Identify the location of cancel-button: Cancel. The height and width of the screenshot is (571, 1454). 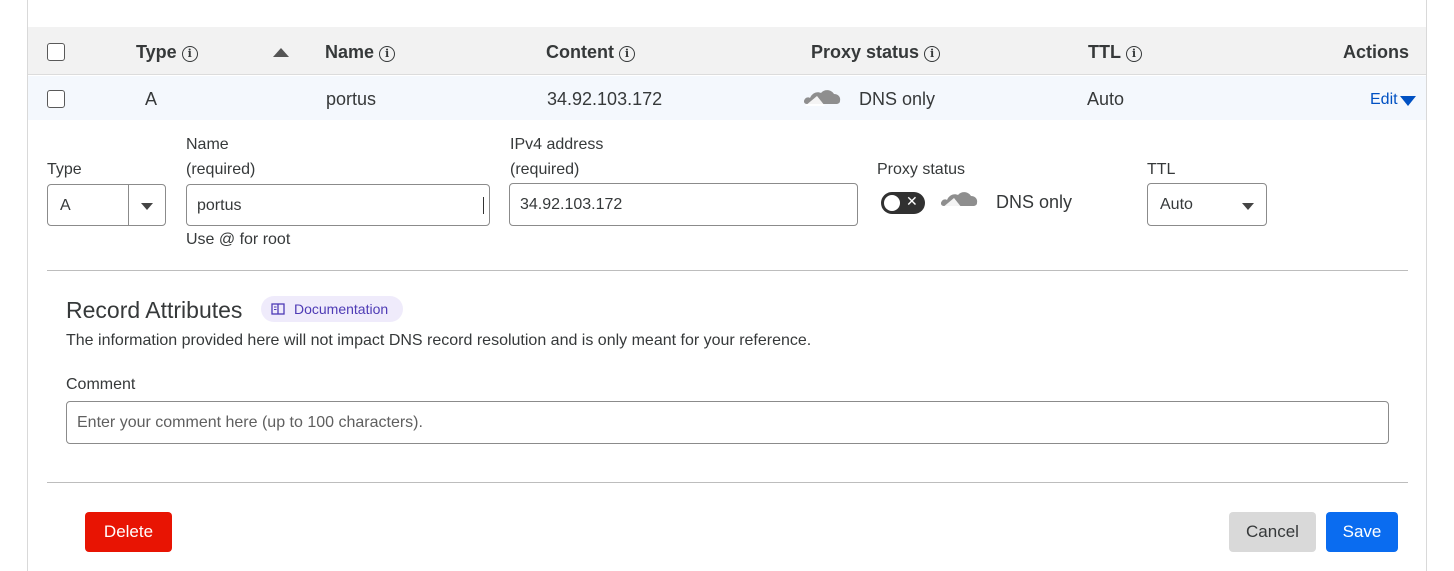
(1272, 532).